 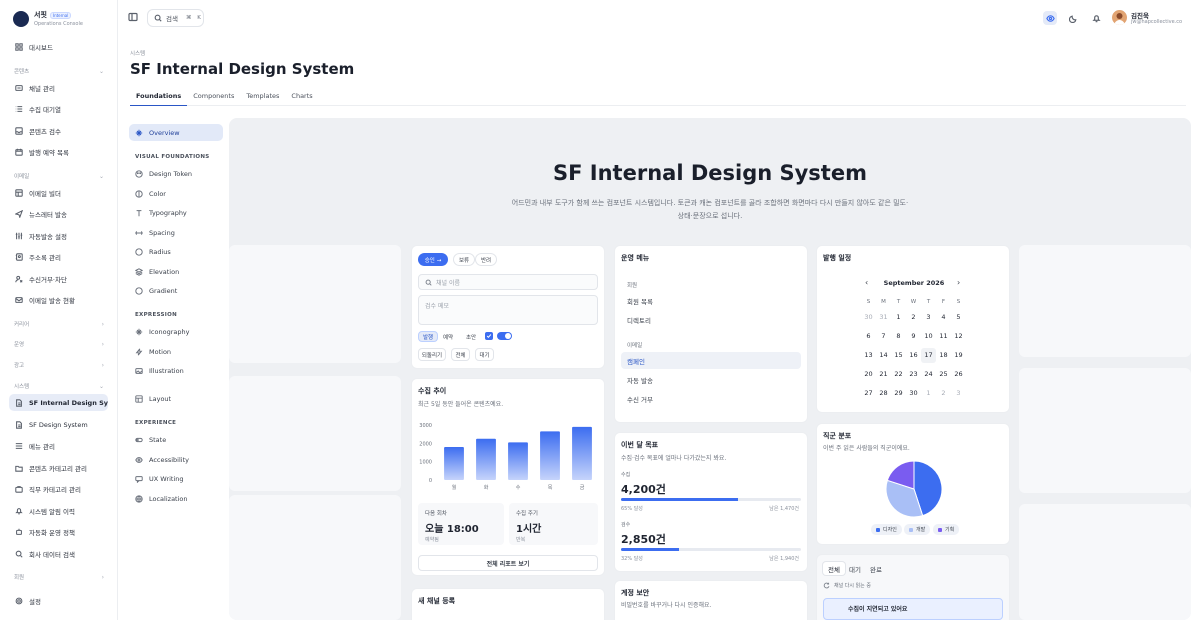 What do you see at coordinates (711, 398) in the screenshot?
I see `menu-item-unsubscribe: 수신 거부` at bounding box center [711, 398].